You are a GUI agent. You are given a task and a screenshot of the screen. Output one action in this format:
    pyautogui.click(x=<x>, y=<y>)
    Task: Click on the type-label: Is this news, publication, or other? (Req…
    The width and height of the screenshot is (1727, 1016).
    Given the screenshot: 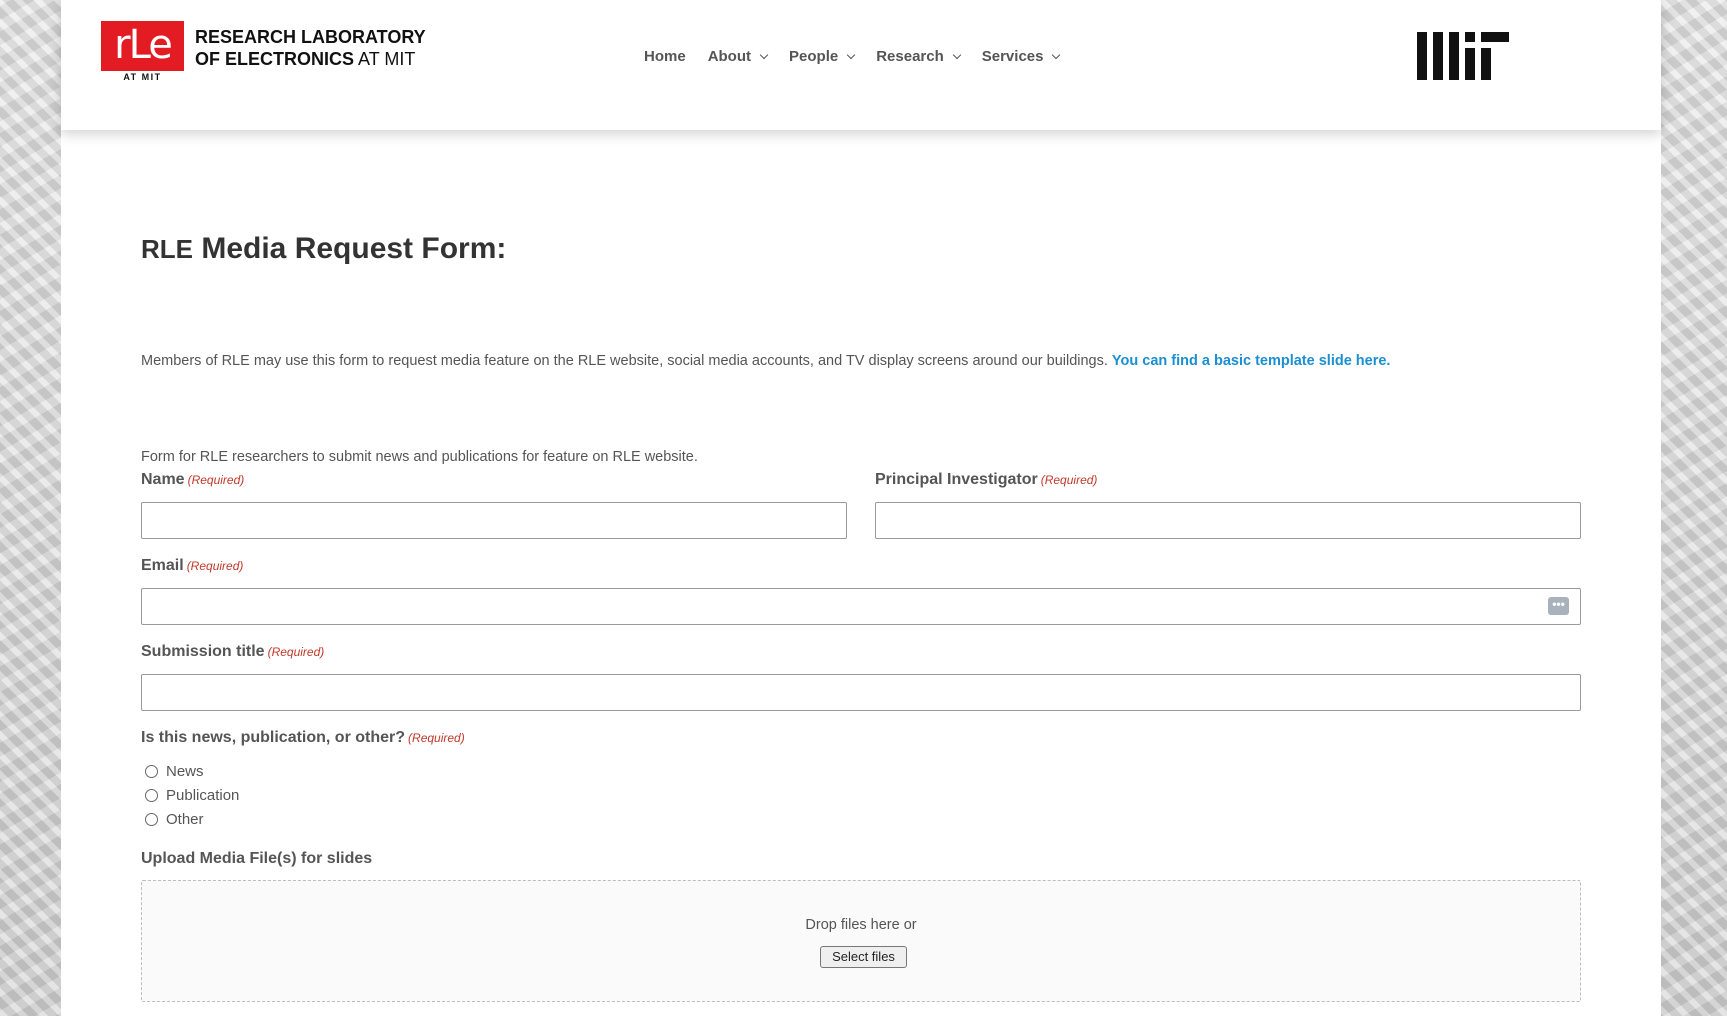 What is the action you would take?
    pyautogui.click(x=303, y=738)
    